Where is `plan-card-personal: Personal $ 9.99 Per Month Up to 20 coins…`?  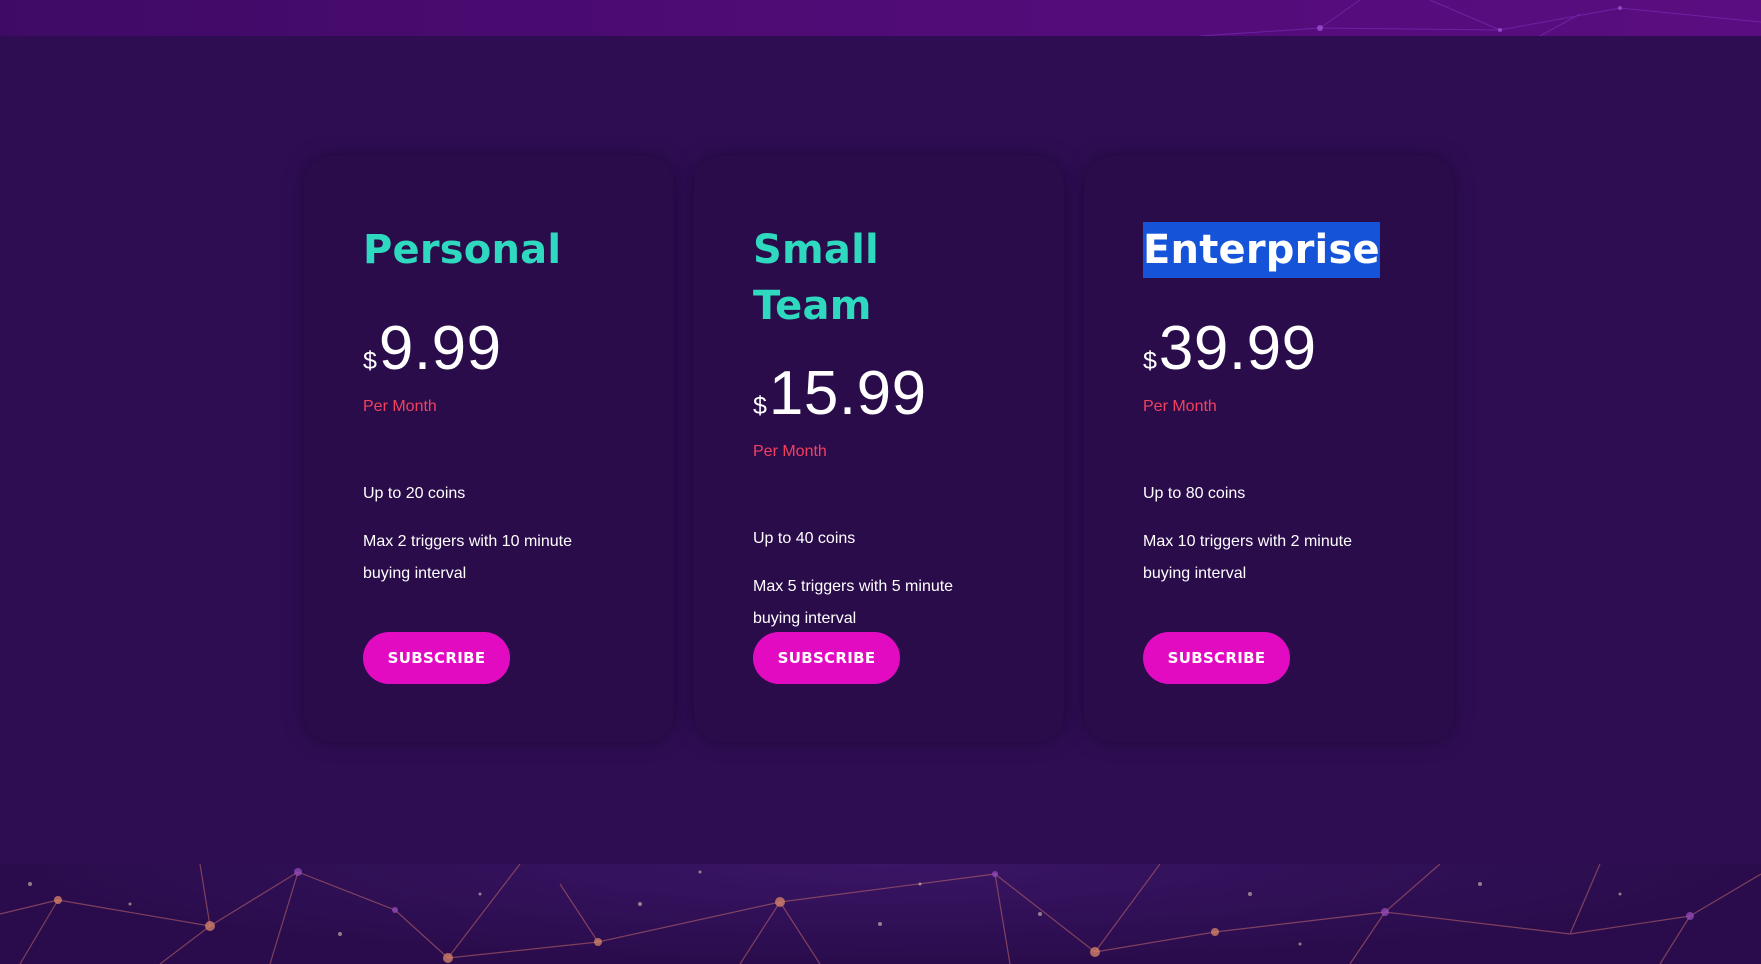
plan-card-personal: Personal $ 9.99 Per Month Up to 20 coins… is located at coordinates (489, 449).